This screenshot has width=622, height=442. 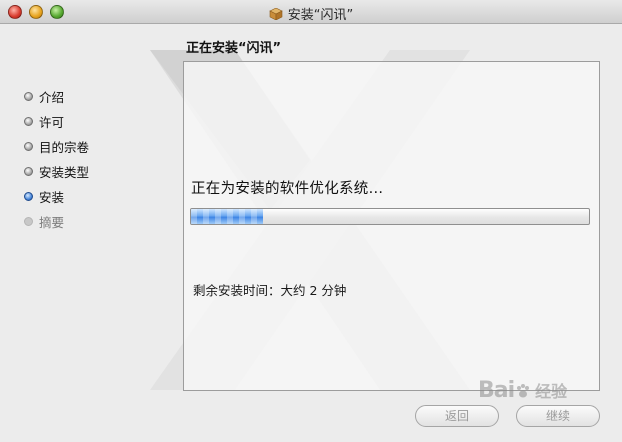 What do you see at coordinates (64, 172) in the screenshot?
I see `step-label: 安装类型` at bounding box center [64, 172].